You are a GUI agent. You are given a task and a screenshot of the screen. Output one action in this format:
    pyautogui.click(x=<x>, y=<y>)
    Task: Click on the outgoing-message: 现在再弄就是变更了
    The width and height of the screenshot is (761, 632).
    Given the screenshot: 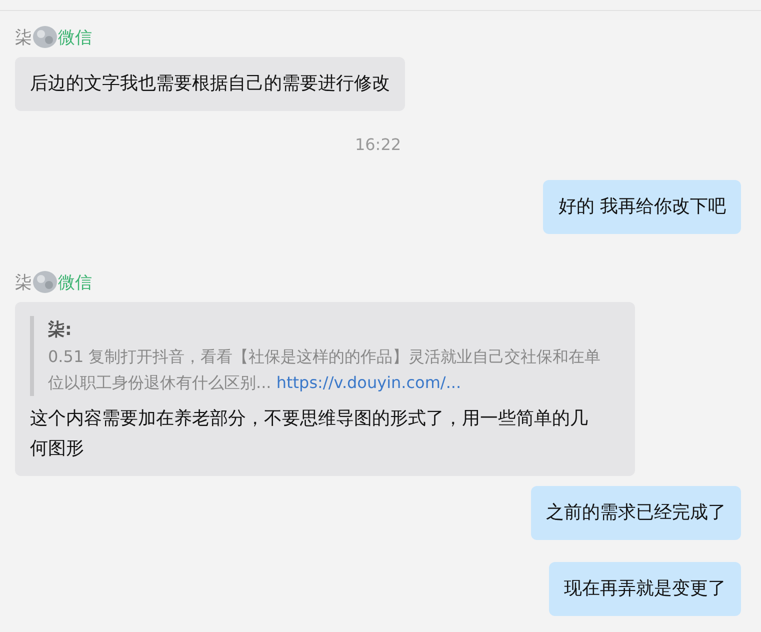 What is the action you would take?
    pyautogui.click(x=645, y=589)
    